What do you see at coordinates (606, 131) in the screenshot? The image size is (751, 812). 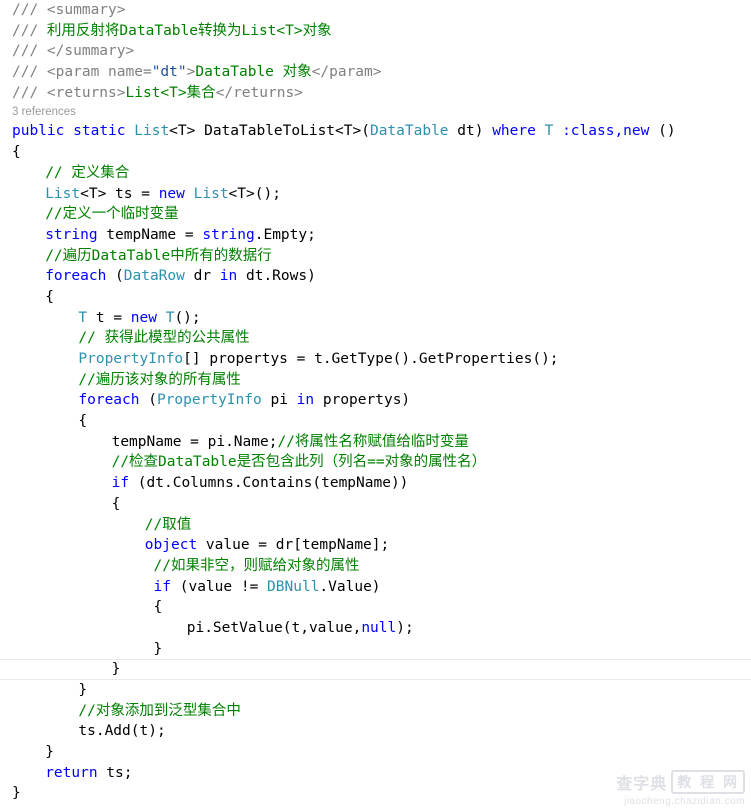 I see `code-token-kw: :class,new` at bounding box center [606, 131].